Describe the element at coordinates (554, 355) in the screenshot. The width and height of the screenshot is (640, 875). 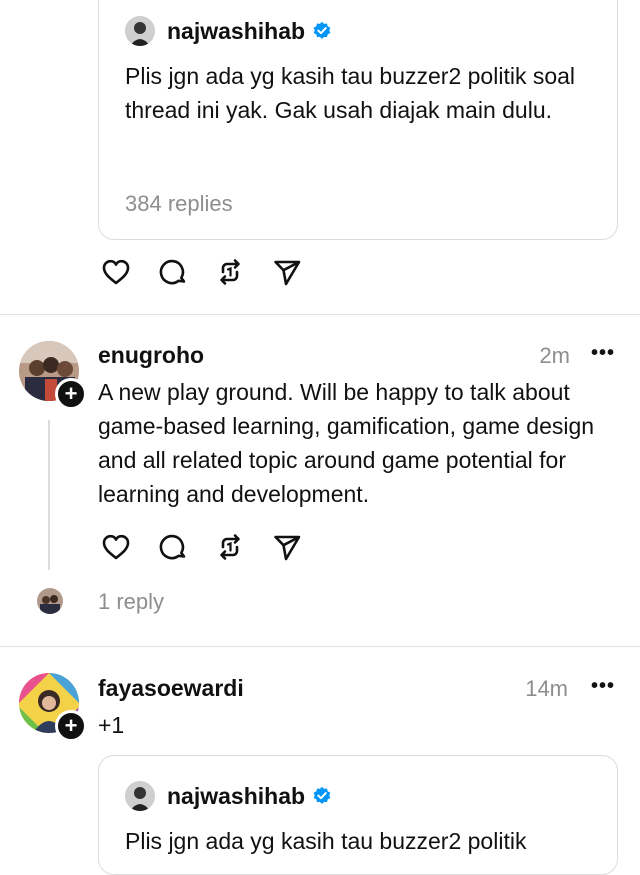
I see `post-timestamp: 2m` at that location.